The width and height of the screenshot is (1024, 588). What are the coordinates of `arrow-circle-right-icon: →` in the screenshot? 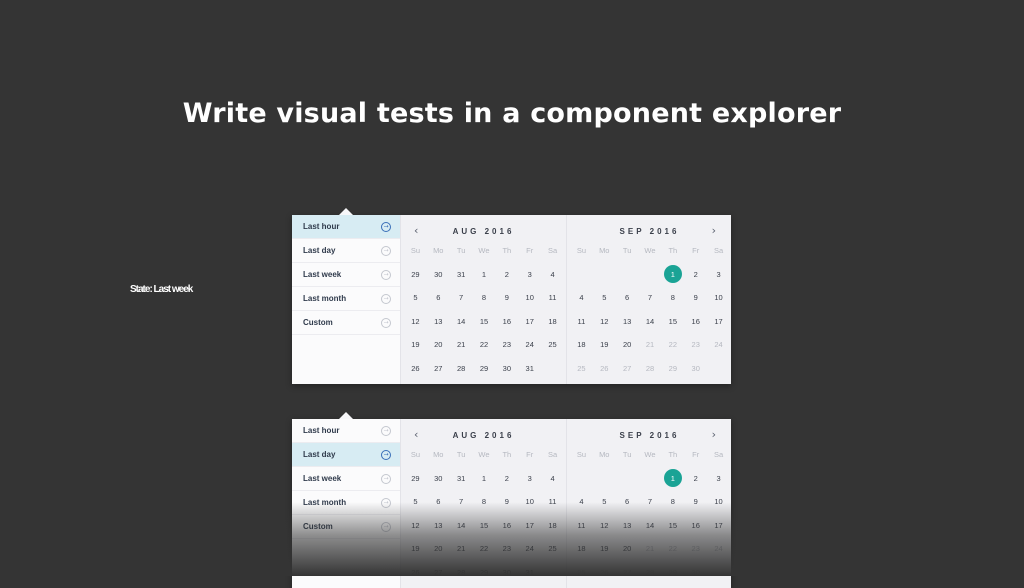 It's located at (386, 455).